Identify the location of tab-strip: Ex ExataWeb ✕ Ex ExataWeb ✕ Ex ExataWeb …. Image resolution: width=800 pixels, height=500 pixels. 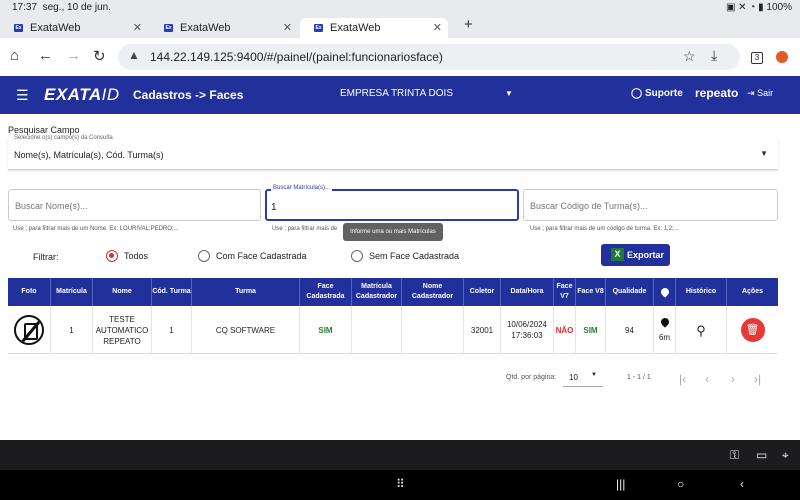
(400, 27).